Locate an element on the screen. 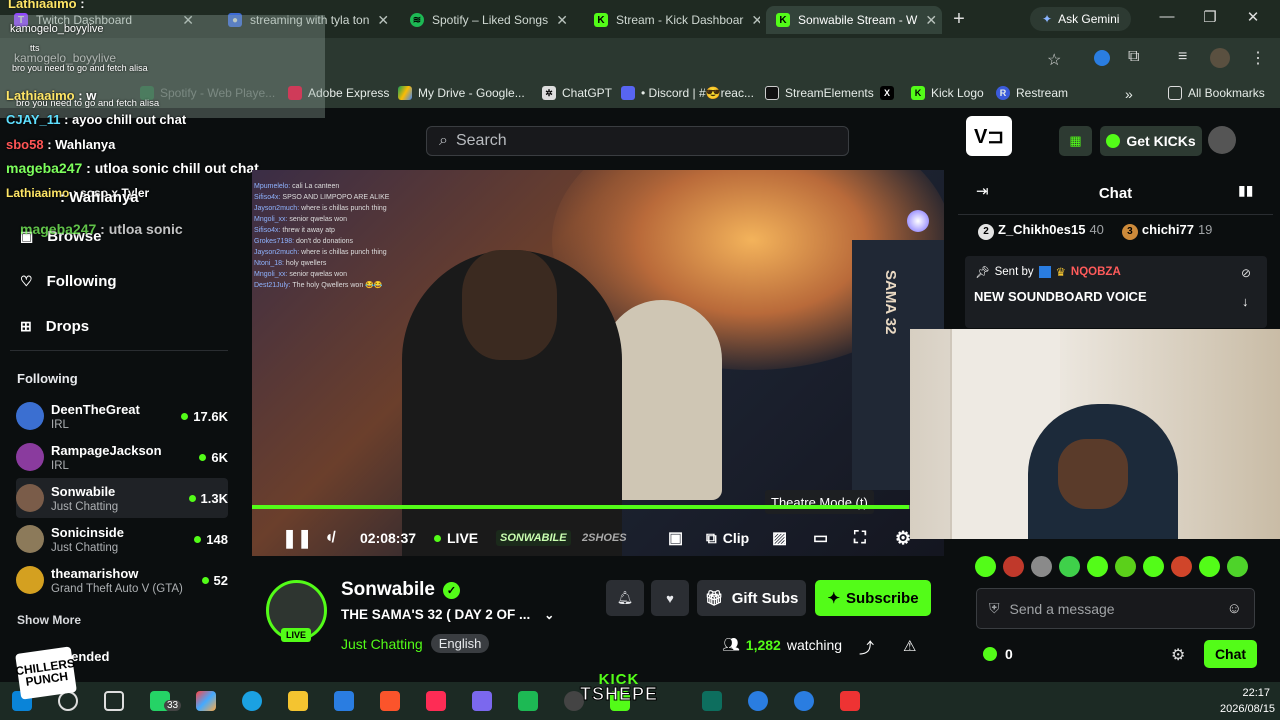 The image size is (1280, 720). new-tab-button: + is located at coordinates (959, 19).